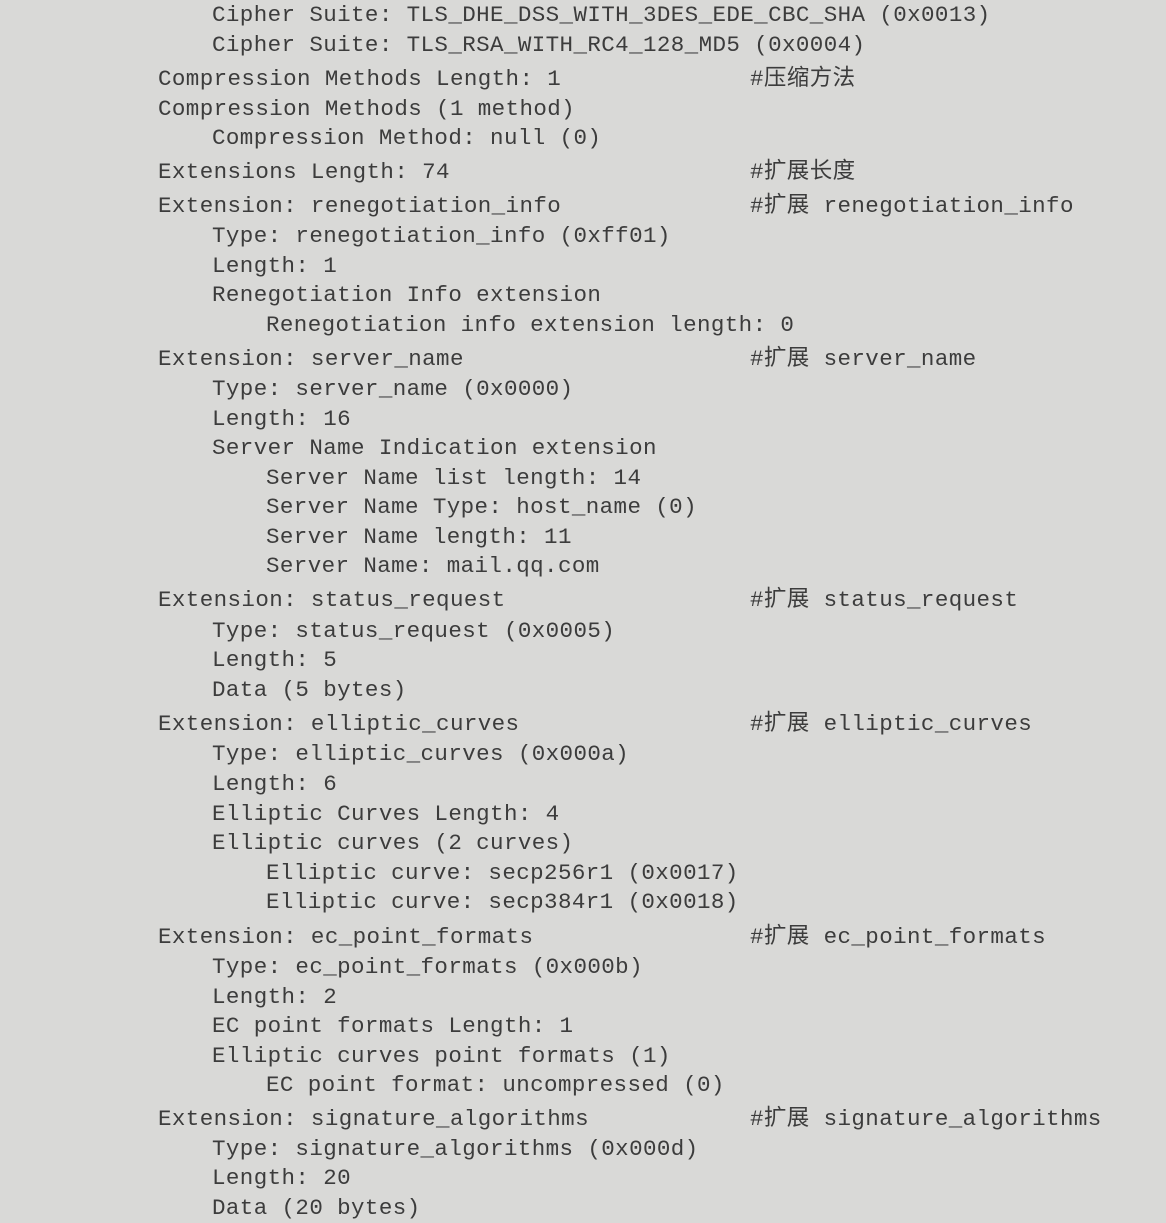  Describe the element at coordinates (689, 967) in the screenshot. I see `dissection-line: Type: ec_point_formats (0x000b)` at that location.